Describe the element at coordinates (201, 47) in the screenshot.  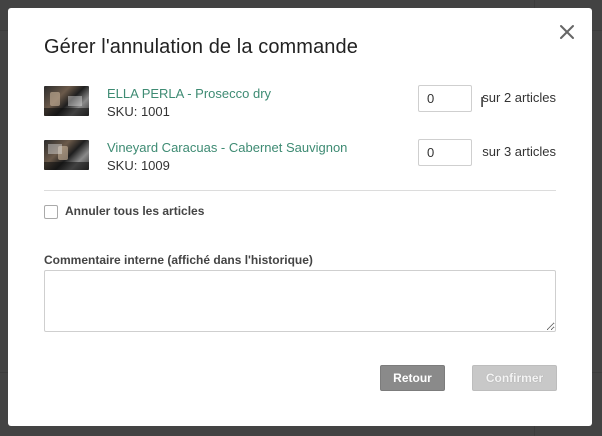
I see `dialog-title: Gérer l'annulation de la commande` at that location.